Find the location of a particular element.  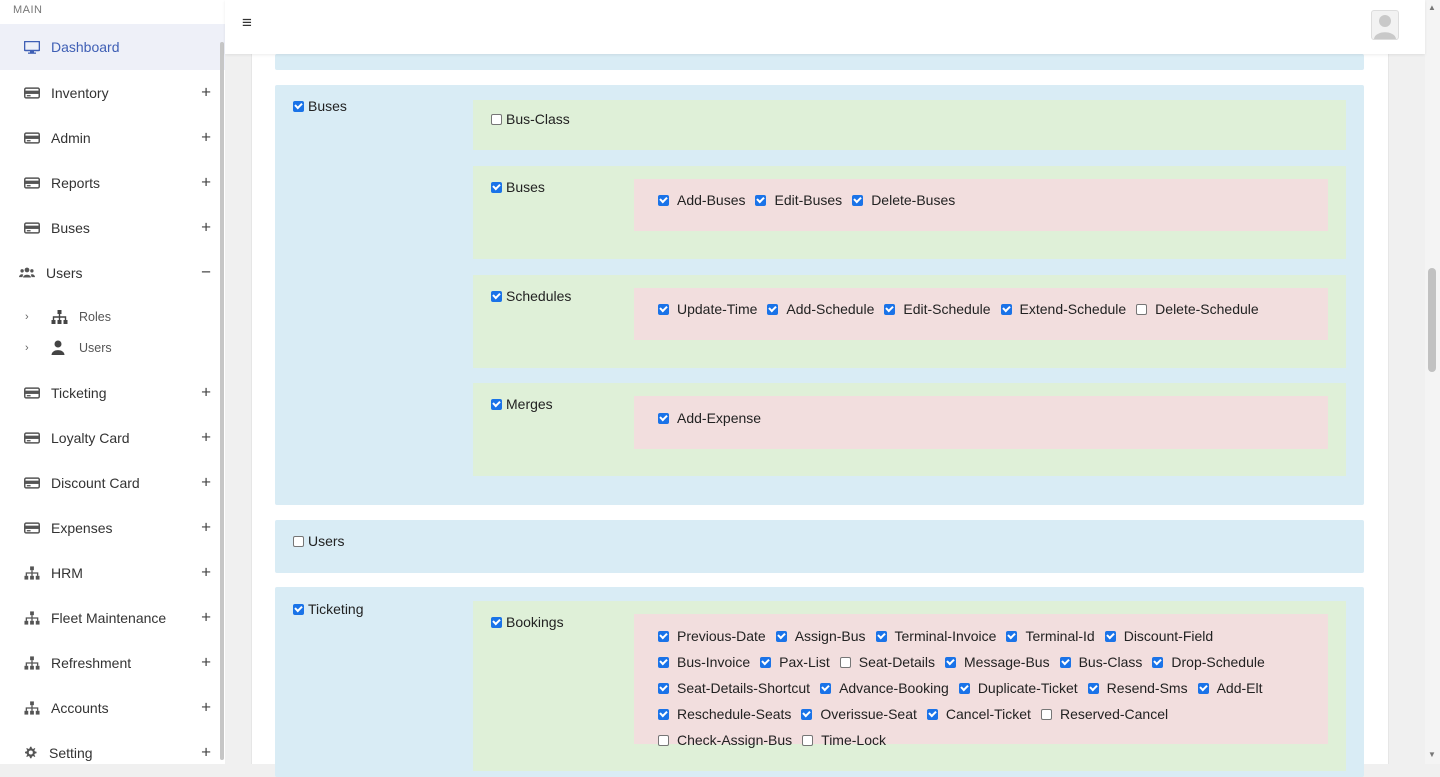

permission-delete-schedule: Delete-Schedule is located at coordinates (1197, 309).